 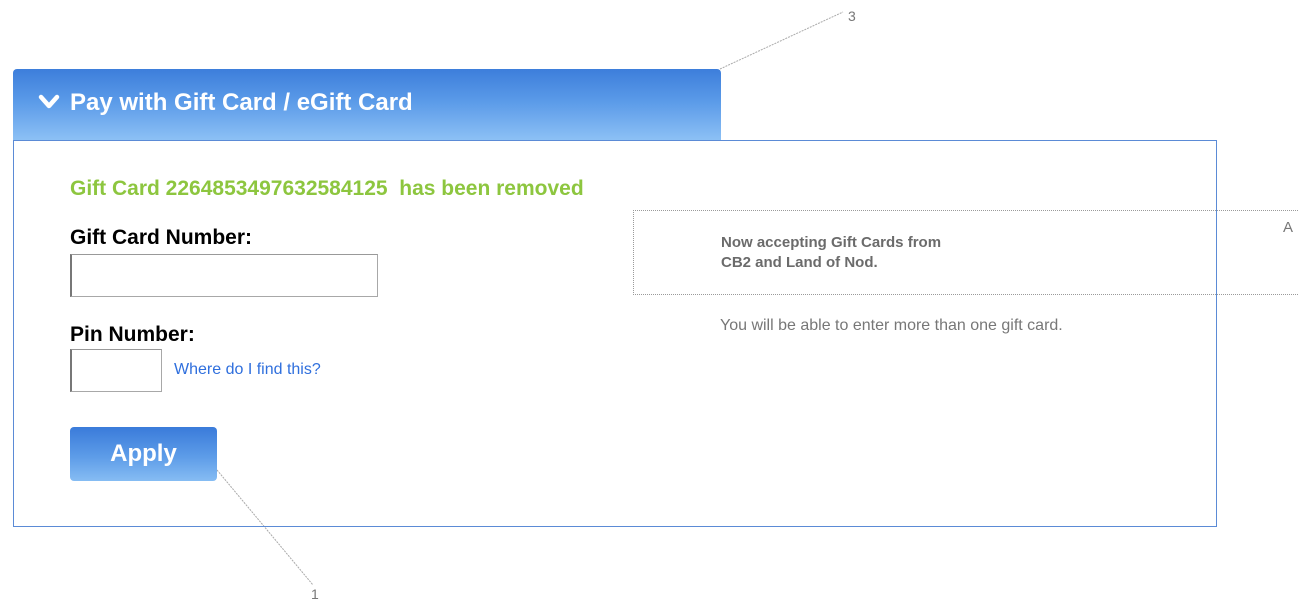 I want to click on pin-number-input, so click(x=116, y=370).